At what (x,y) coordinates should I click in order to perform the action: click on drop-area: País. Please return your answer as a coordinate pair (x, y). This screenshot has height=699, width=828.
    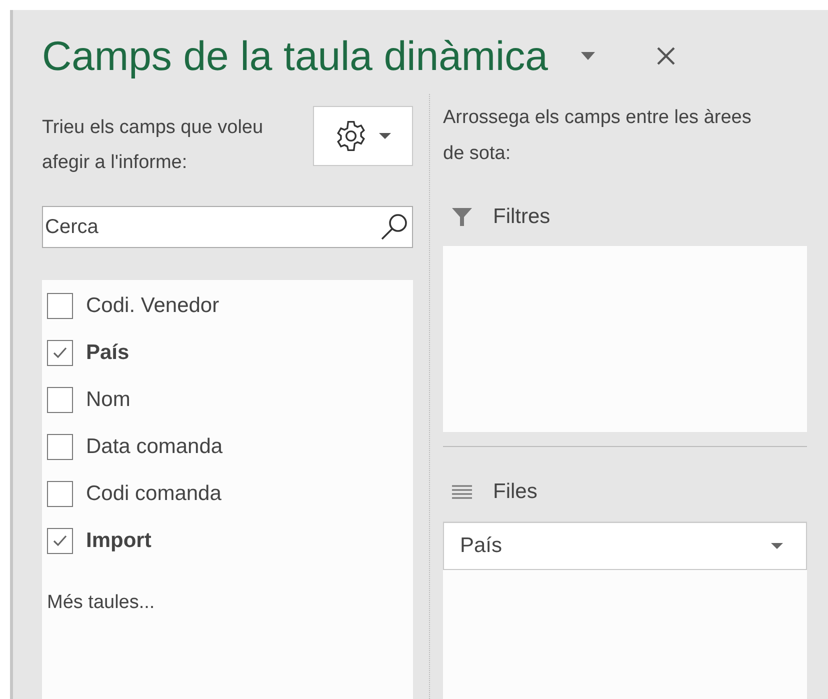
    Looking at the image, I should click on (625, 610).